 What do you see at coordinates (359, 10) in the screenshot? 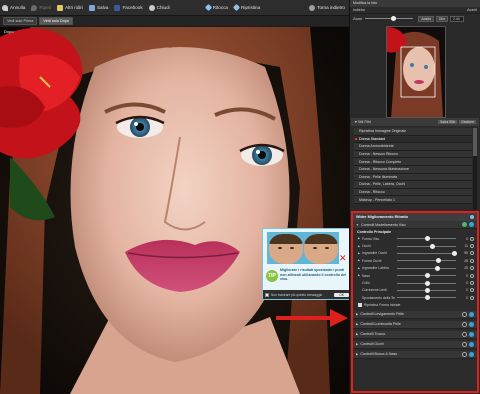
I see `navigator-back: Indietro` at bounding box center [359, 10].